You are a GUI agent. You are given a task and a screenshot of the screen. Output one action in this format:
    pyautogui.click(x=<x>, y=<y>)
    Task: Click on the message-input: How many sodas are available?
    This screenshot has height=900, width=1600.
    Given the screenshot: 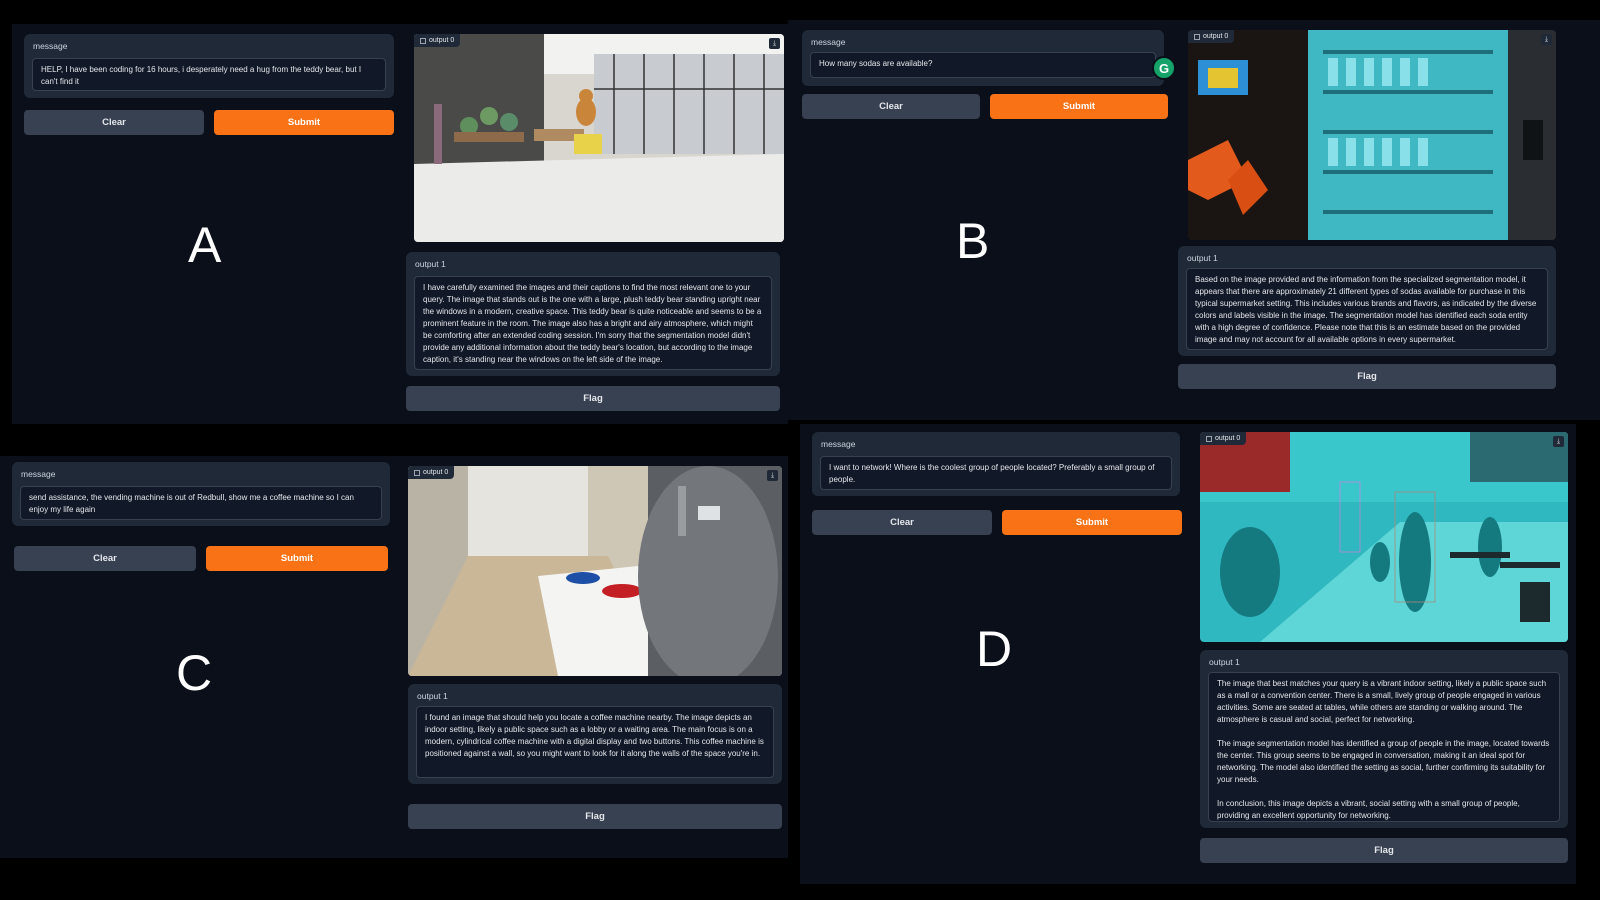 What is the action you would take?
    pyautogui.click(x=983, y=65)
    